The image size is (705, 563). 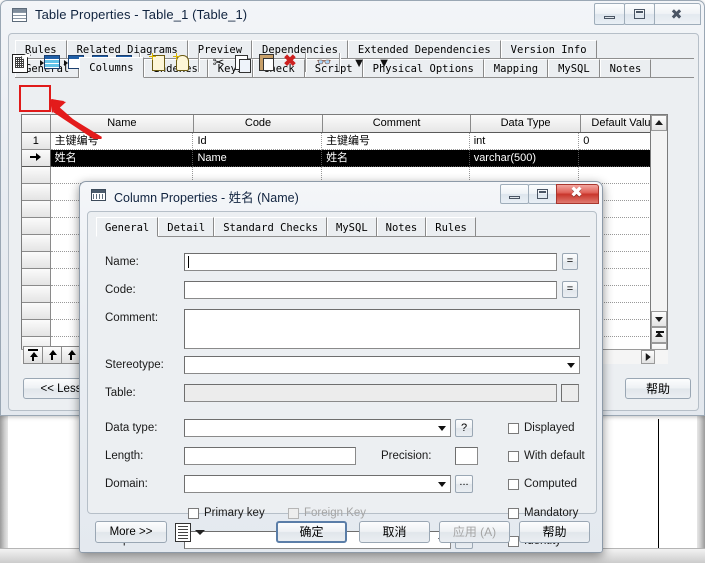 I want to click on cancel-button: 取消, so click(x=394, y=532).